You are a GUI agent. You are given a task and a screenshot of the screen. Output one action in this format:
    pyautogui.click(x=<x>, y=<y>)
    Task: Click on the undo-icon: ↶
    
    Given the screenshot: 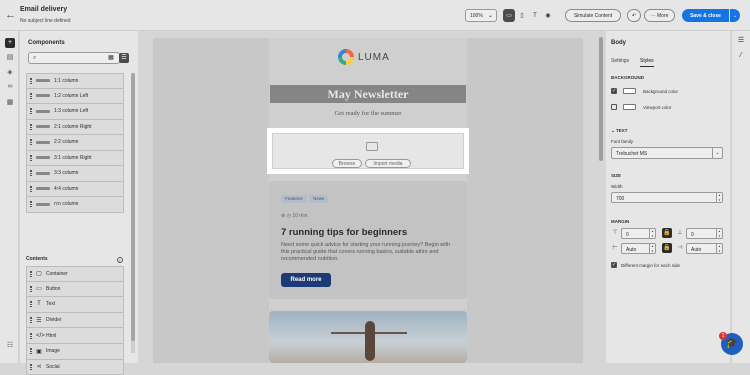 What is the action you would take?
    pyautogui.click(x=634, y=15)
    